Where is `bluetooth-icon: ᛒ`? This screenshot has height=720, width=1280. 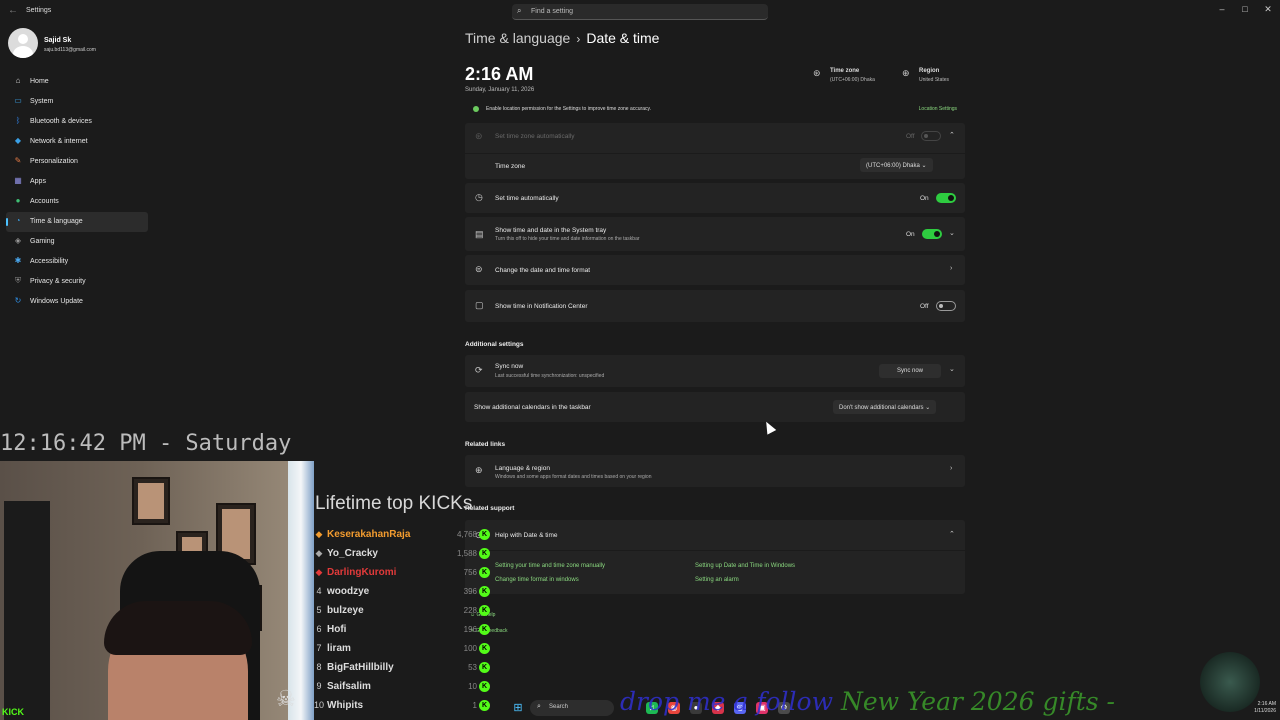 bluetooth-icon: ᛒ is located at coordinates (18, 120).